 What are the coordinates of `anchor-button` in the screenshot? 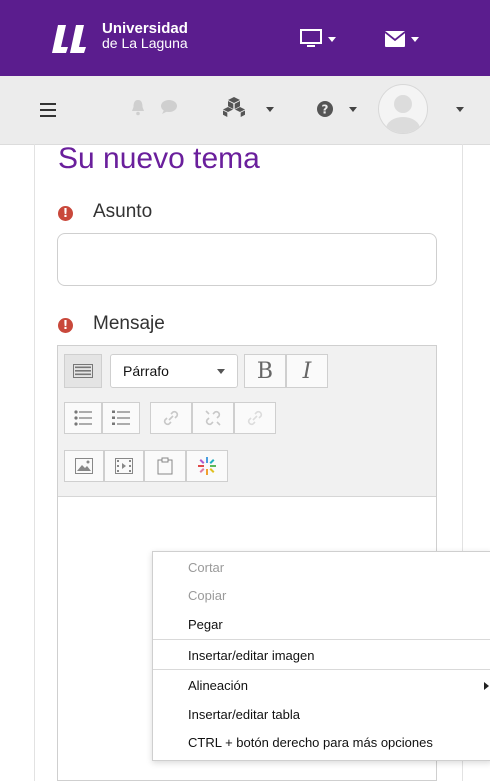 It's located at (255, 418).